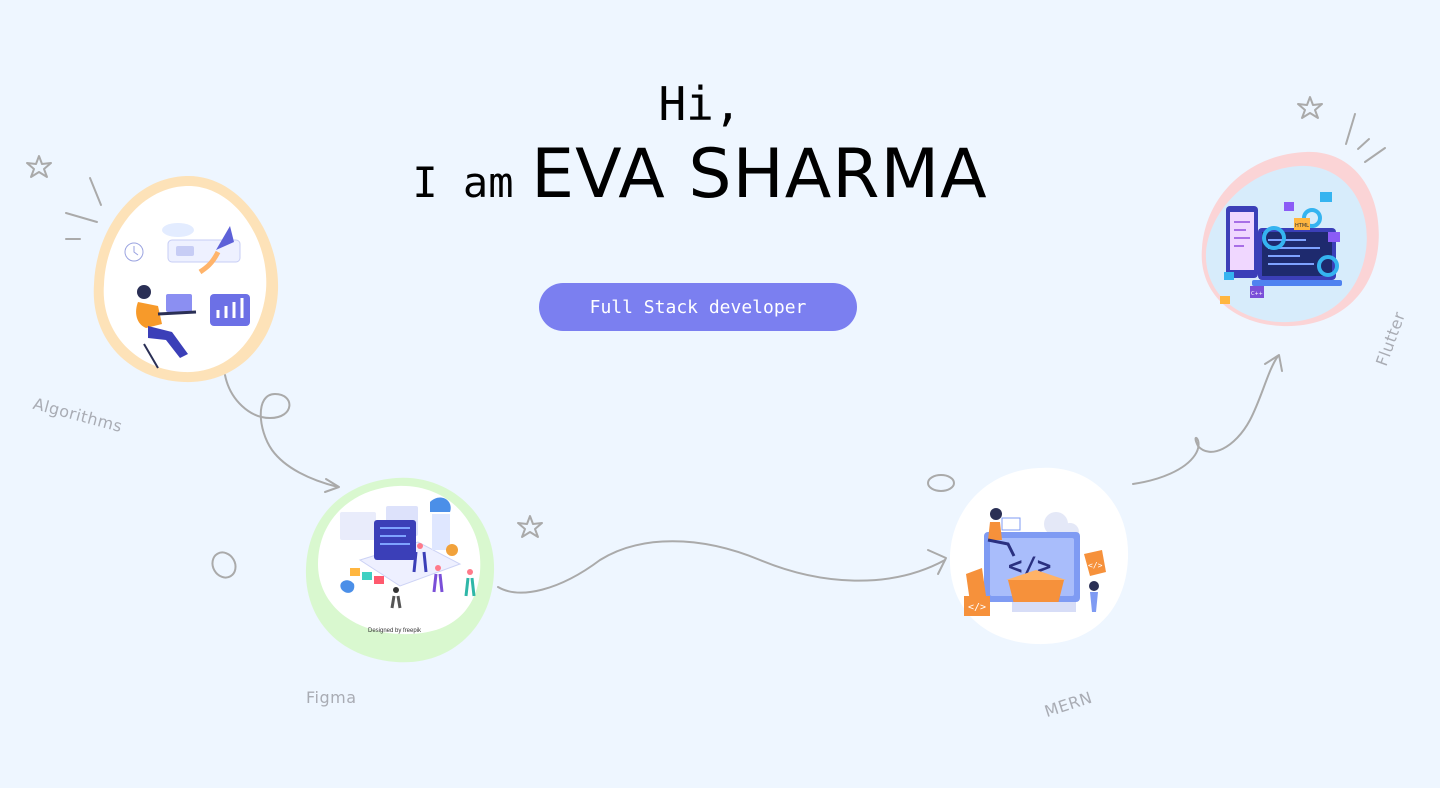  Describe the element at coordinates (395, 631) in the screenshot. I see `freepik-credit: Designed by freepik` at that location.